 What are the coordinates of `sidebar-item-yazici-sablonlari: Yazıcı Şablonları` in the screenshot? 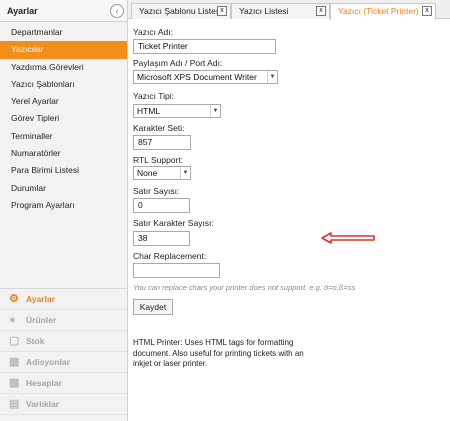 It's located at (63, 84).